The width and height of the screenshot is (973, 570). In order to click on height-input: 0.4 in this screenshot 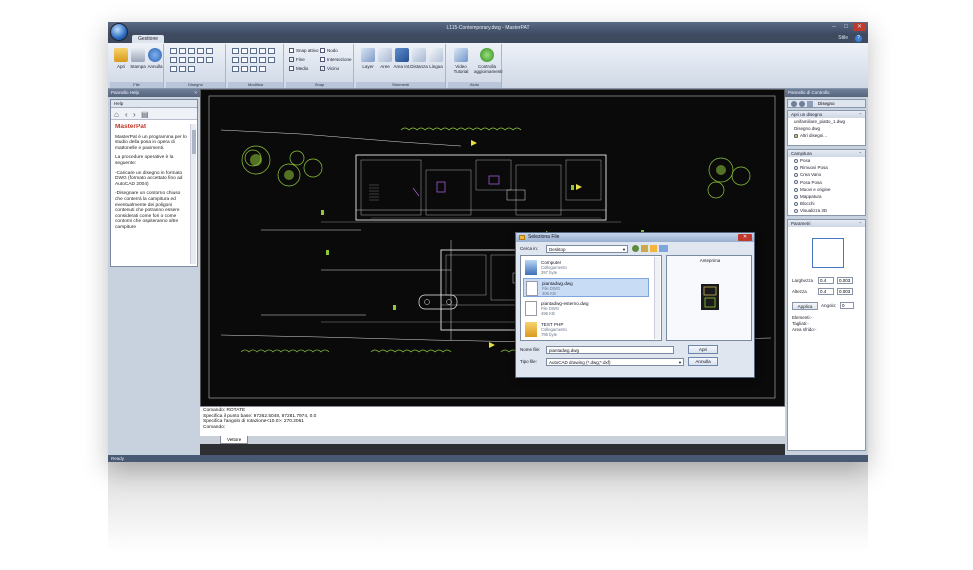, I will do `click(826, 291)`.